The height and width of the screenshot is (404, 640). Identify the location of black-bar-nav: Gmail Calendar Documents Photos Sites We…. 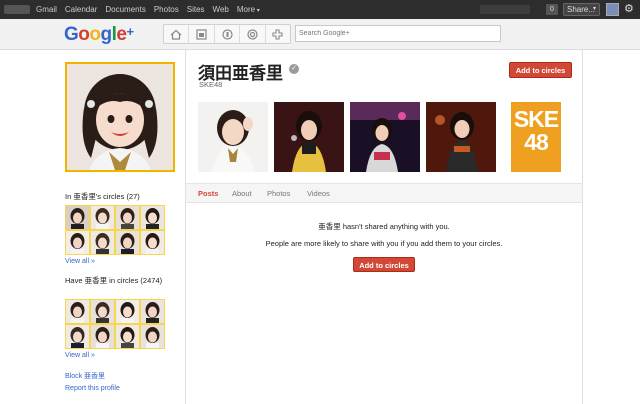
(148, 9).